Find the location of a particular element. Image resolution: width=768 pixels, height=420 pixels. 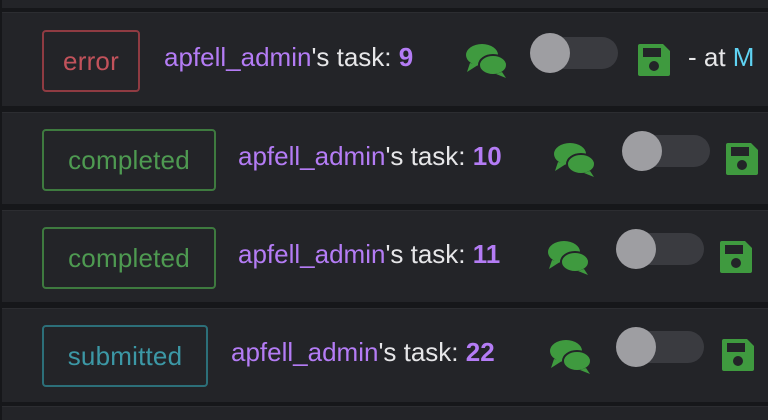

task-number: 9 is located at coordinates (406, 57).